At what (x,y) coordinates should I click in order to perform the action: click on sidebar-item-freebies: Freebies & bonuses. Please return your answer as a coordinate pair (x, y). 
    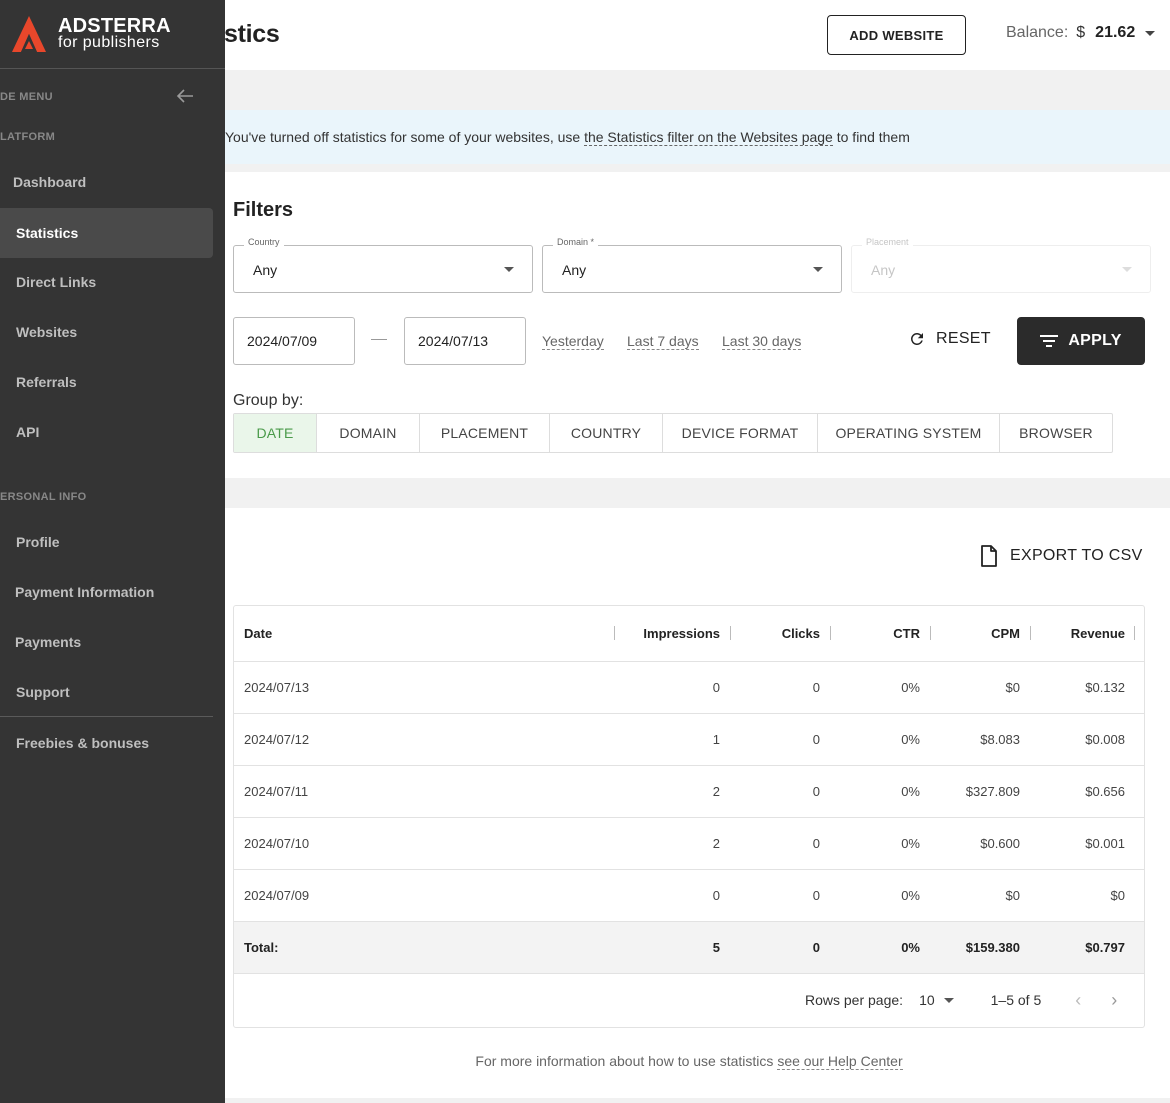
    Looking at the image, I should click on (106, 743).